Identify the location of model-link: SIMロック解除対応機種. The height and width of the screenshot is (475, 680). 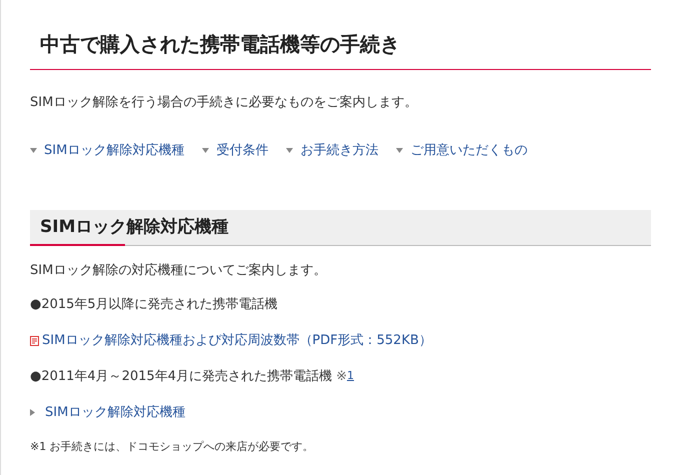
(115, 412).